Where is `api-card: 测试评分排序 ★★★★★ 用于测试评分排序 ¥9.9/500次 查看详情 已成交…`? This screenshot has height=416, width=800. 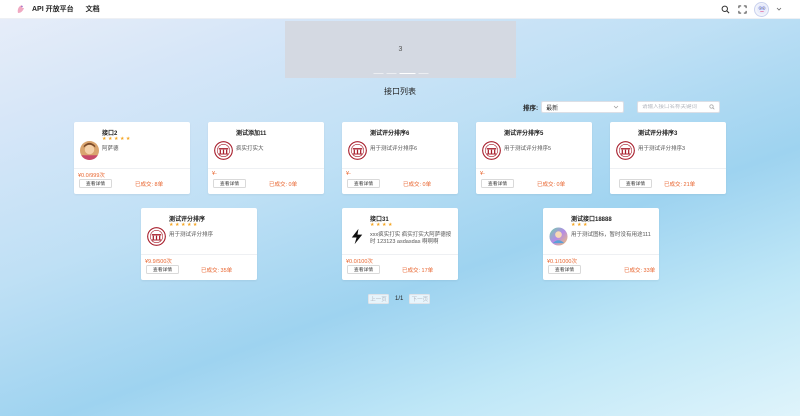 api-card: 测试评分排序 ★★★★★ 用于测试评分排序 ¥9.9/500次 查看详情 已成交… is located at coordinates (199, 244).